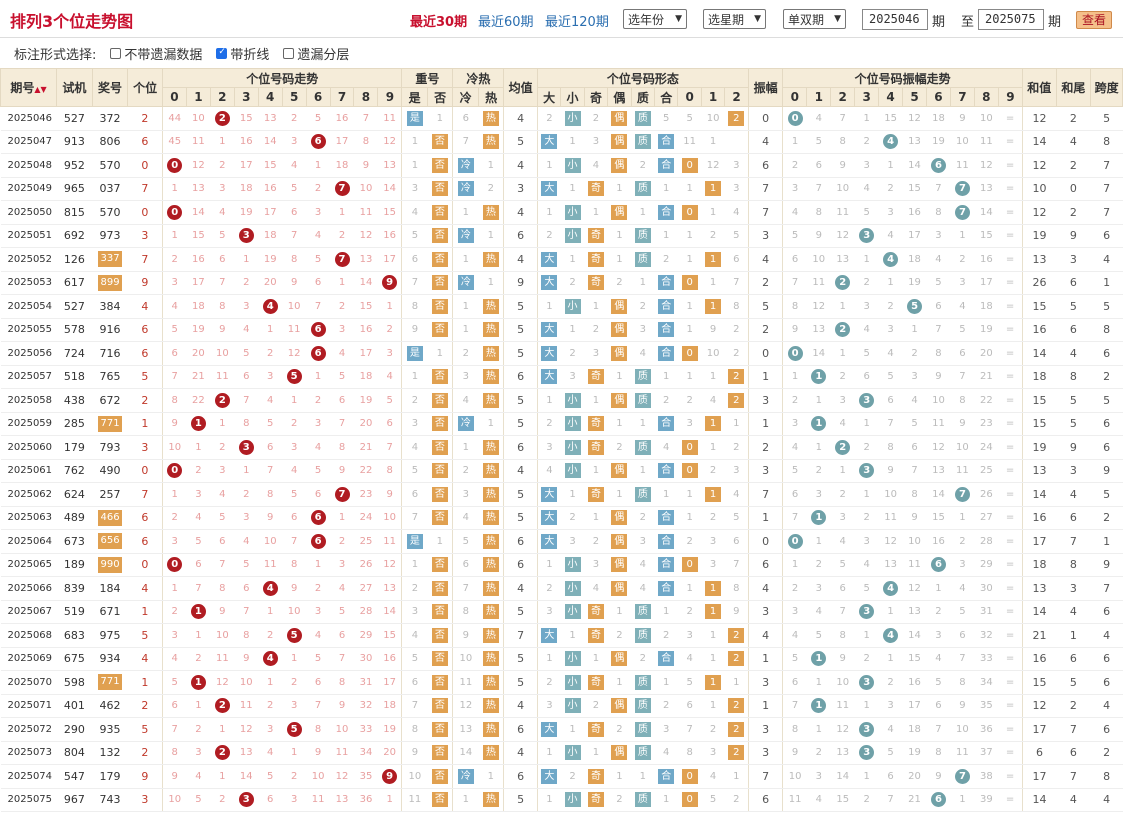  What do you see at coordinates (316, 53) in the screenshot?
I see `option-layered: 遗漏分层` at bounding box center [316, 53].